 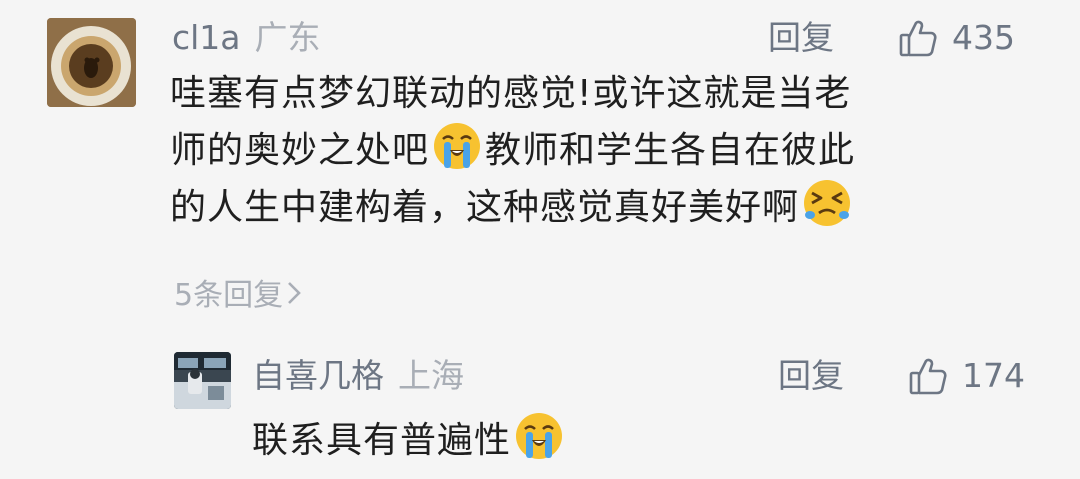 What do you see at coordinates (485, 207) in the screenshot?
I see `comment-fragment: 的人生中建构着，这种感觉真好美好啊` at bounding box center [485, 207].